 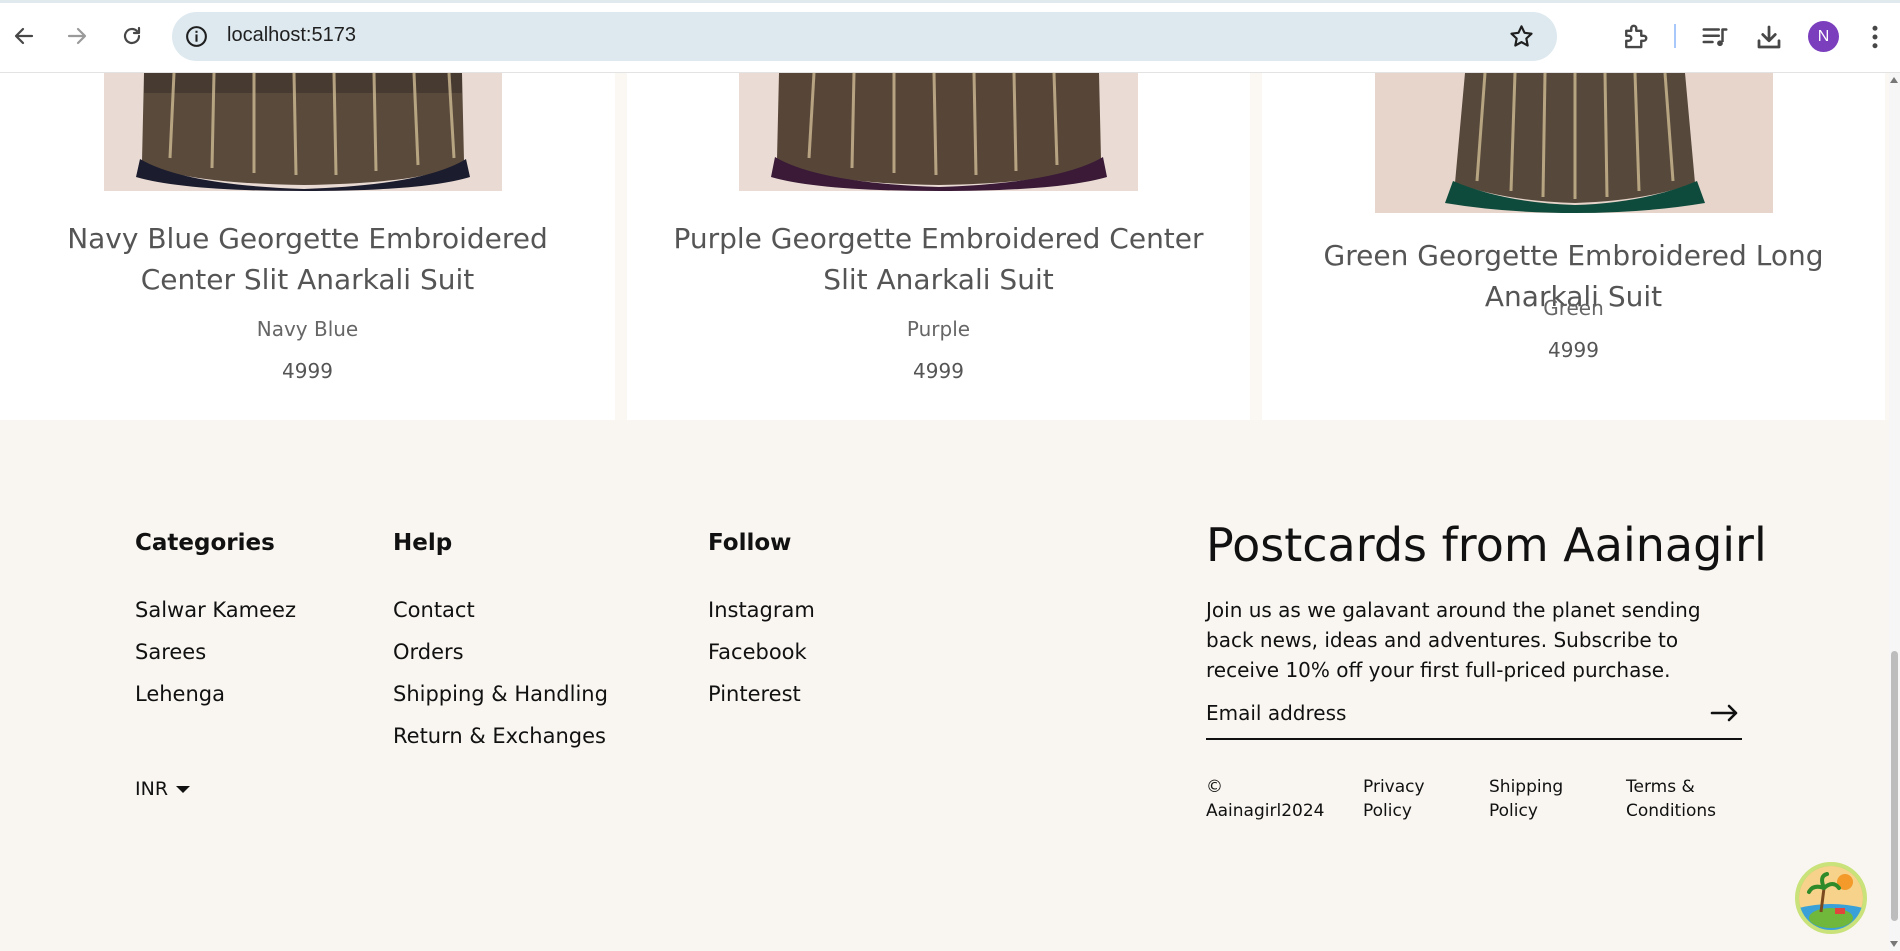 What do you see at coordinates (750, 543) in the screenshot?
I see `follow-heading: Follow` at bounding box center [750, 543].